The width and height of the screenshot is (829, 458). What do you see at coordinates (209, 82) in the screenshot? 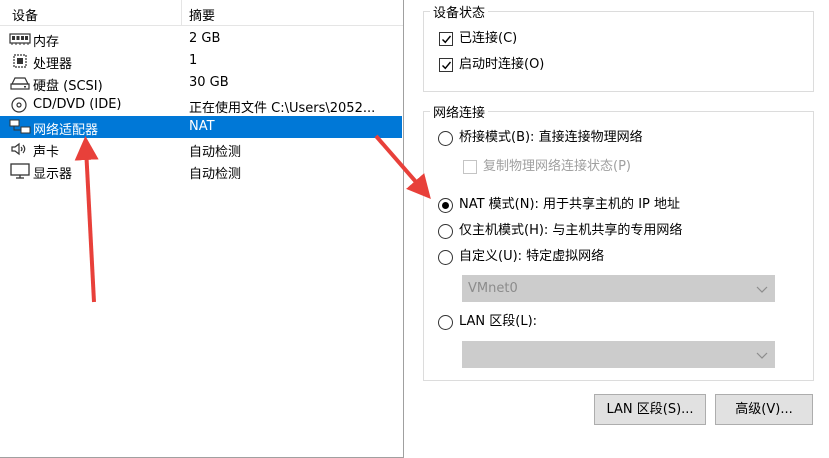
I see `device-summary: 30 GB` at bounding box center [209, 82].